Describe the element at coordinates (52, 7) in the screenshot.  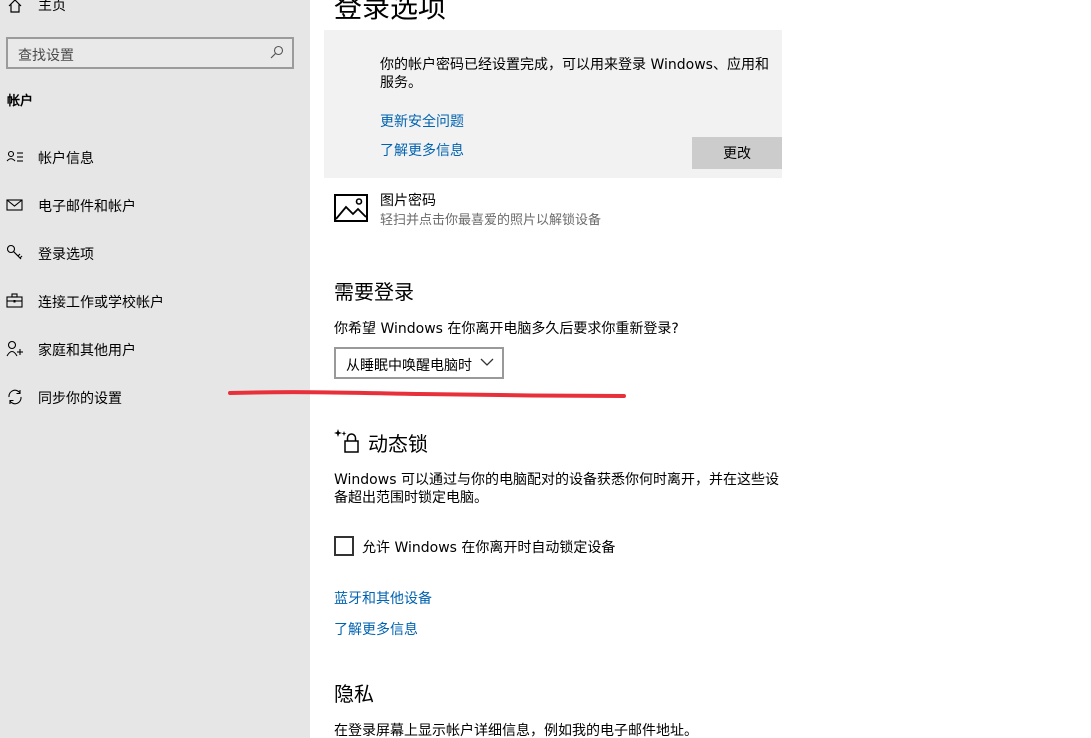
I see `sidebar-home-label: 主页` at that location.